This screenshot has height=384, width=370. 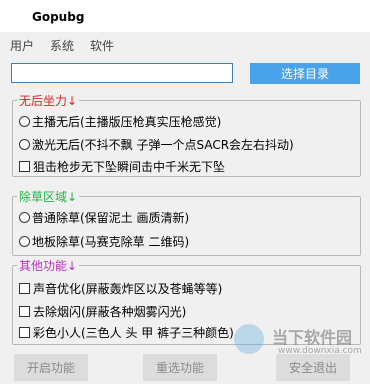 I want to click on grass-group-label: 除草区域↓, so click(x=48, y=196).